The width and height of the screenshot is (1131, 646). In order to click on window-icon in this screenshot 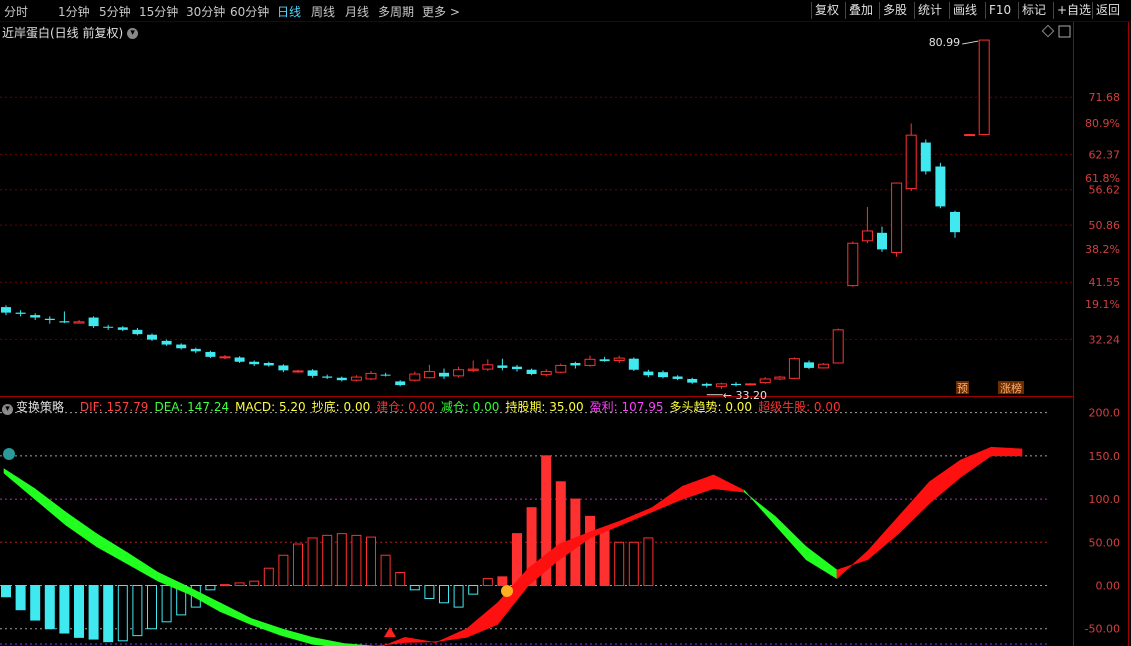, I will do `click(1064, 31)`.